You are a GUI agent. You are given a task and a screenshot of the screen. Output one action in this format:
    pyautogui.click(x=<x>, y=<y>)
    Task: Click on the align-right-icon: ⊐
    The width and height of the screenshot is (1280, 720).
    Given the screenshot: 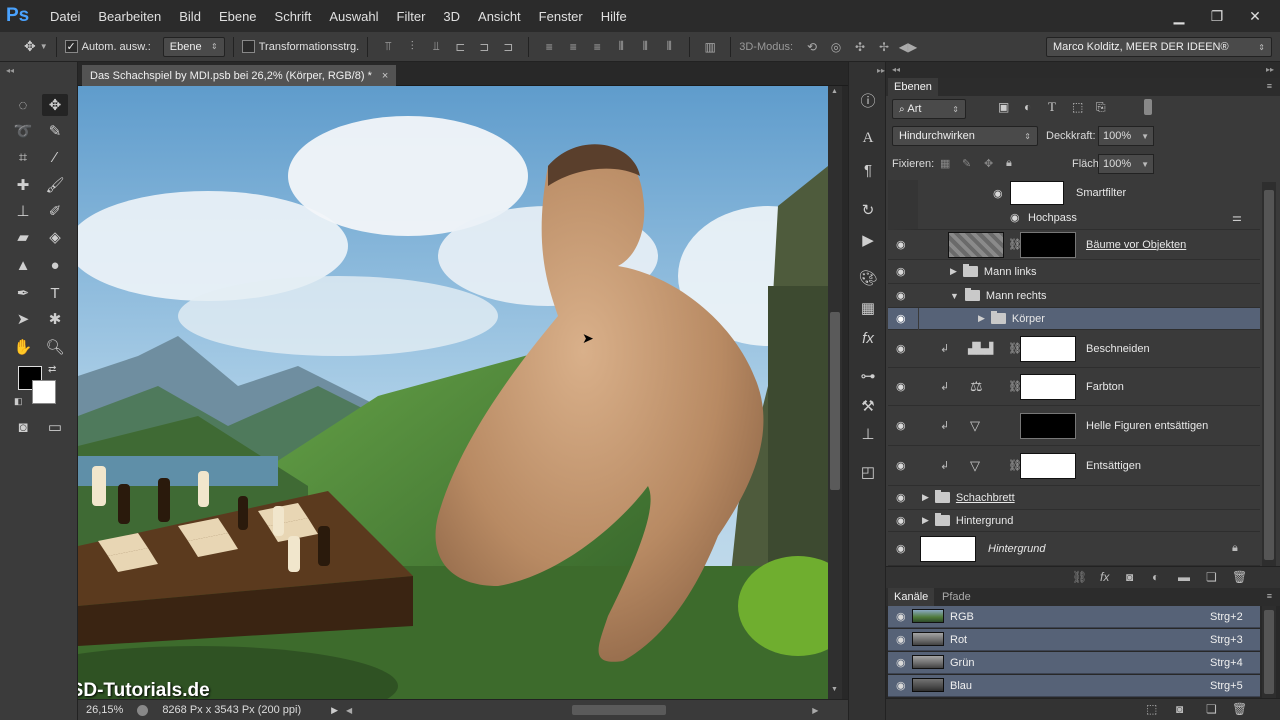 What is the action you would take?
    pyautogui.click(x=508, y=47)
    